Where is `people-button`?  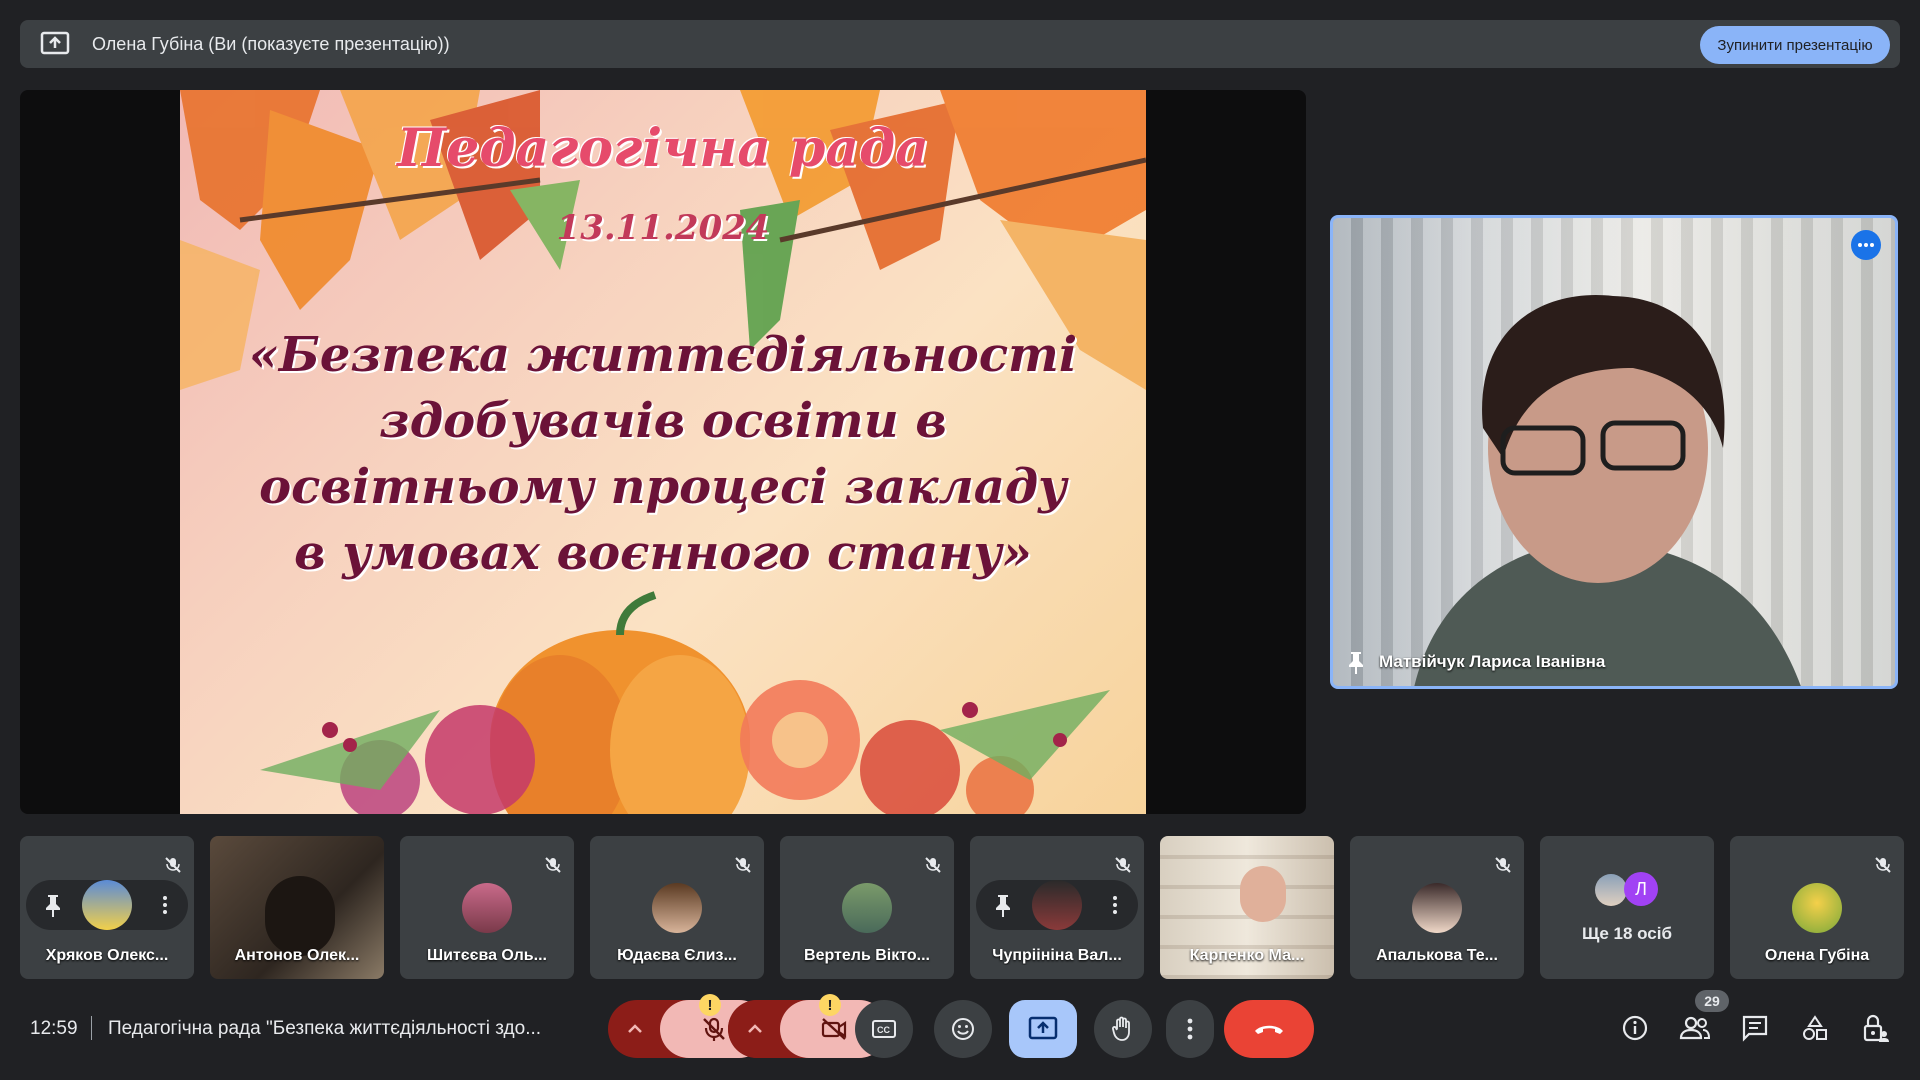
people-button is located at coordinates (1695, 1028).